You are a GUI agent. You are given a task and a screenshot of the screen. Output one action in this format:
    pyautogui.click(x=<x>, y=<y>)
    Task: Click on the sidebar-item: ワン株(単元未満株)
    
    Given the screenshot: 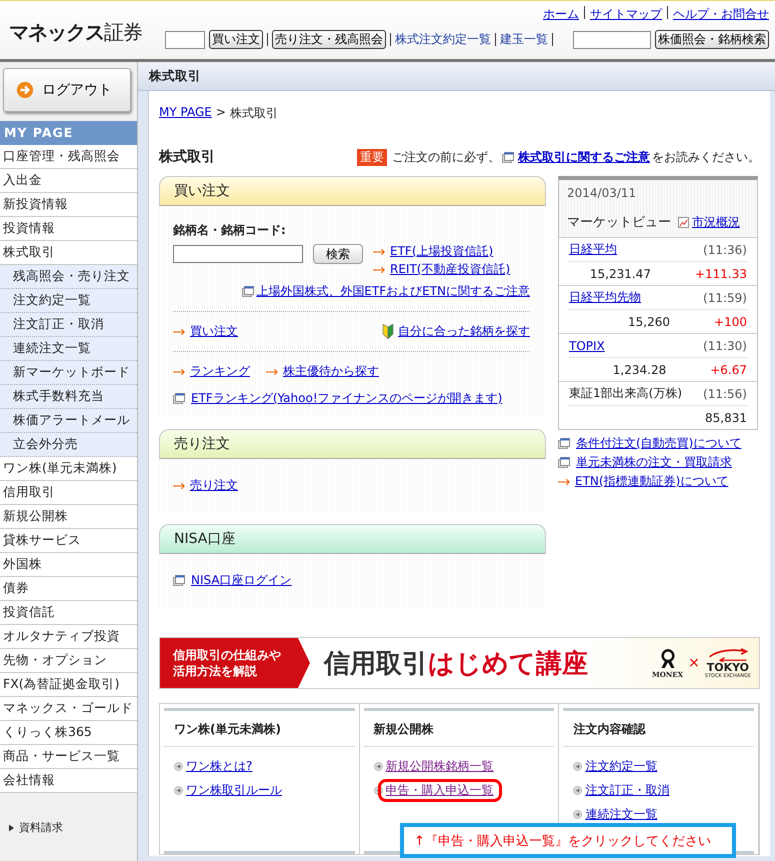 What is the action you would take?
    pyautogui.click(x=68, y=469)
    